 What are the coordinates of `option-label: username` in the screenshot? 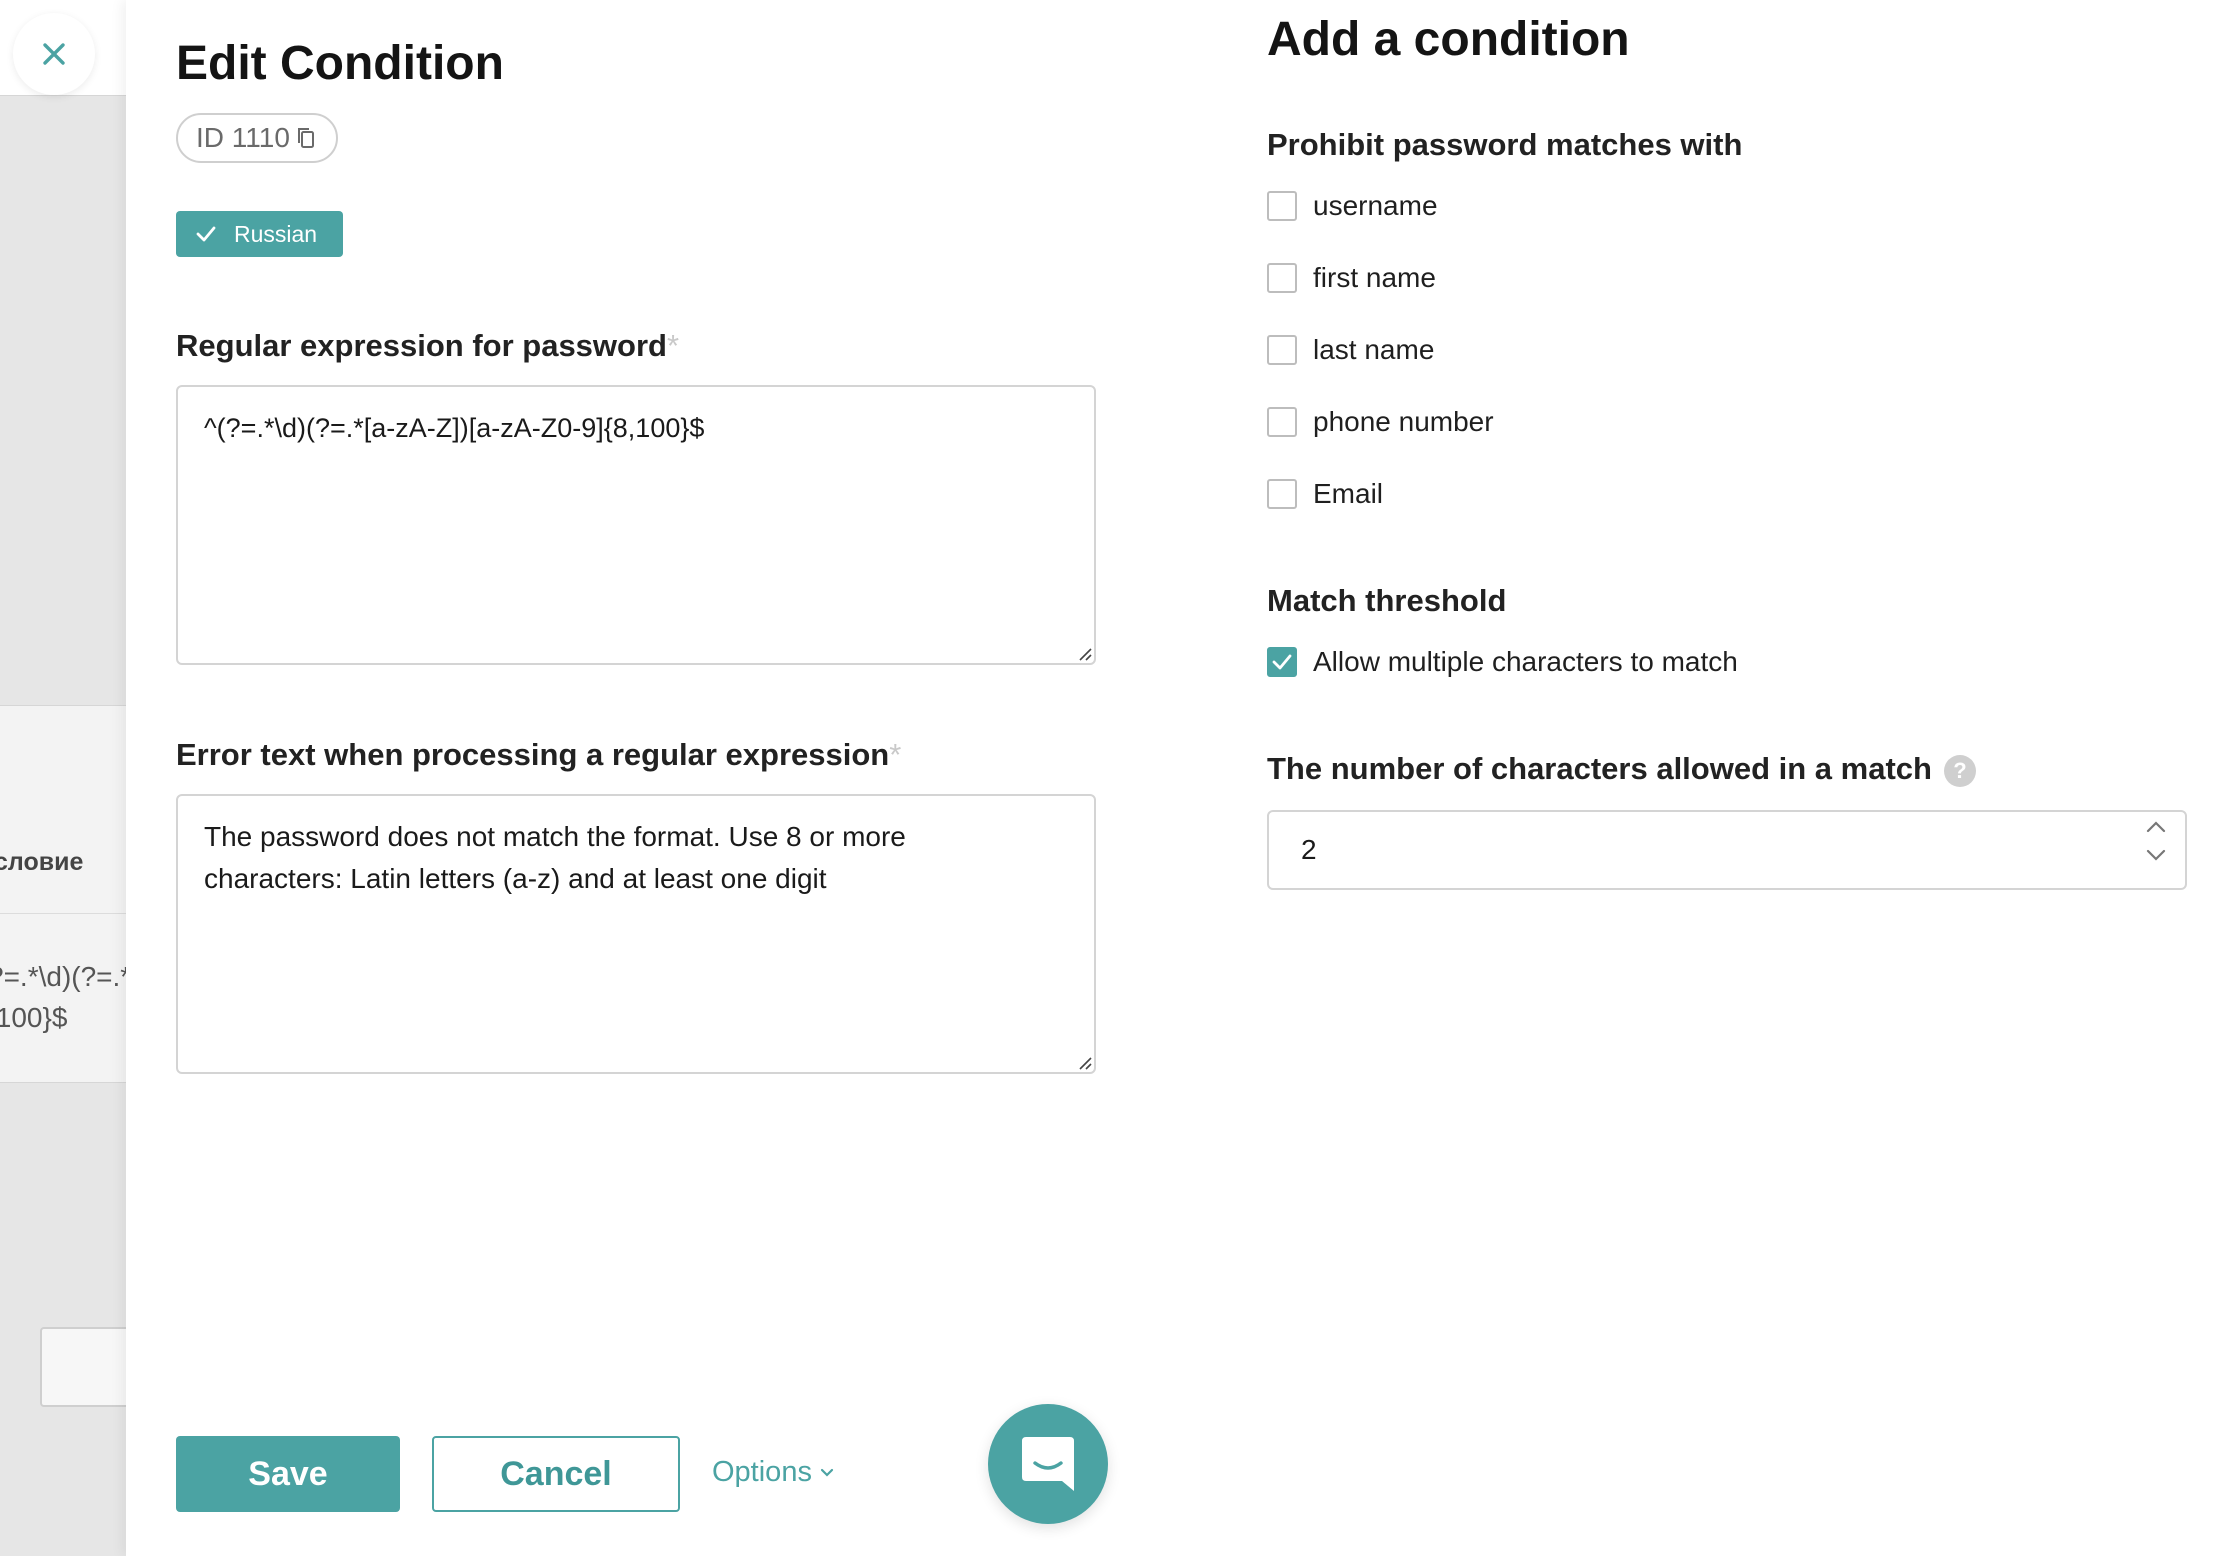 It's located at (1375, 205).